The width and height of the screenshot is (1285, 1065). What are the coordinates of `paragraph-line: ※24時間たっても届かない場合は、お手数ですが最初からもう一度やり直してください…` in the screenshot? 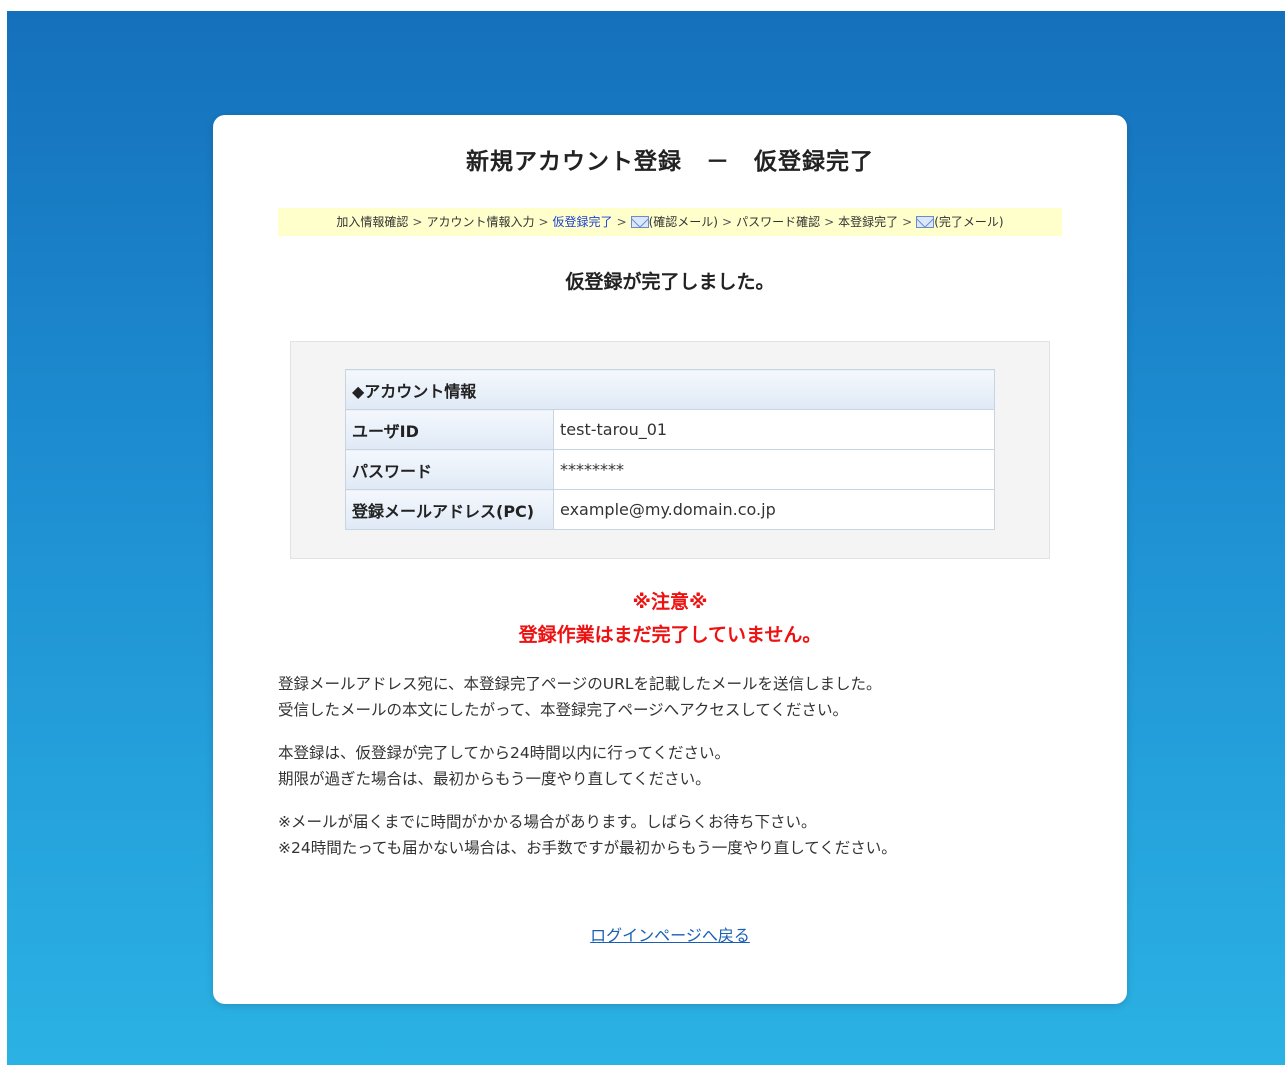 It's located at (587, 848).